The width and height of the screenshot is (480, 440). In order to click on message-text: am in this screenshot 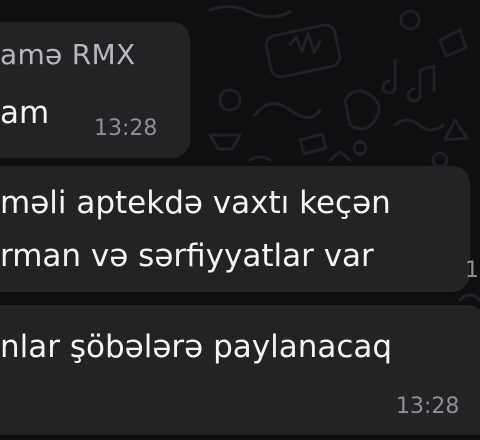, I will do `click(25, 113)`.